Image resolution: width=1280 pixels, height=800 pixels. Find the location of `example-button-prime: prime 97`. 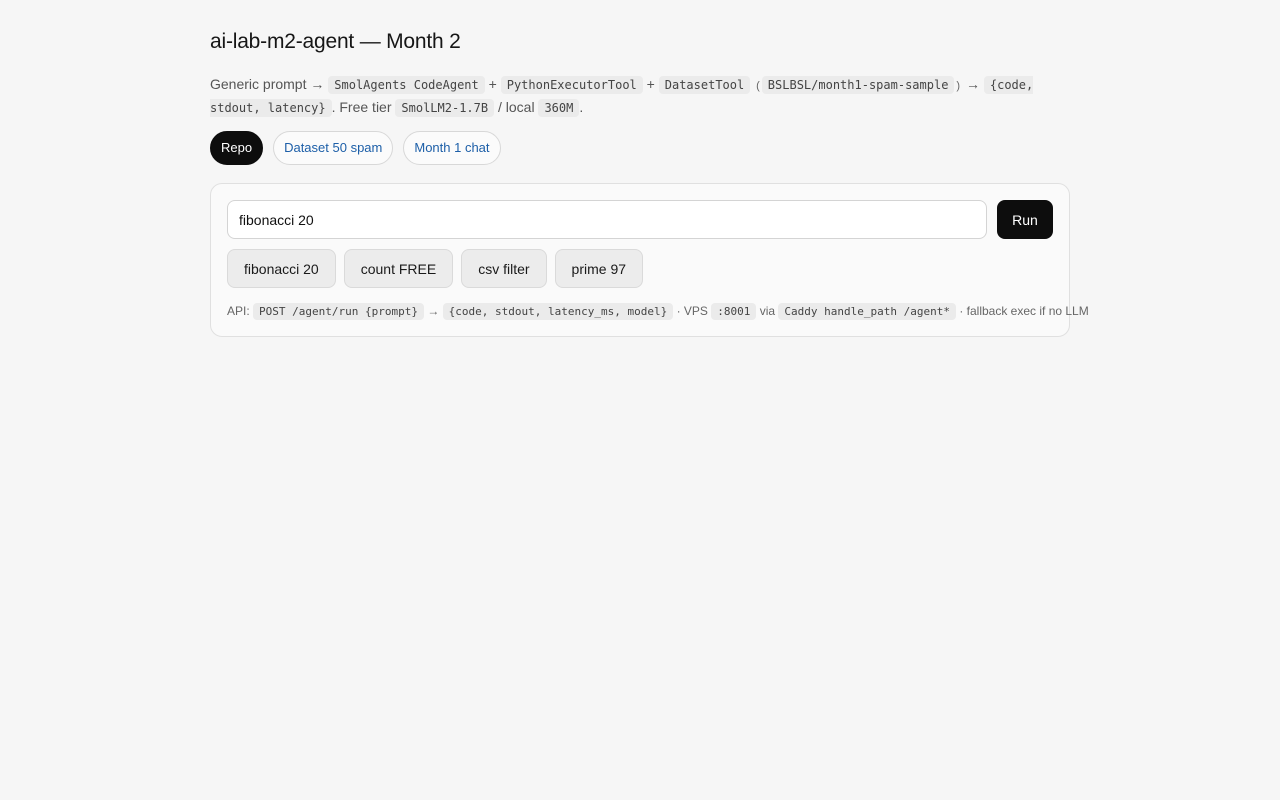

example-button-prime: prime 97 is located at coordinates (599, 268).